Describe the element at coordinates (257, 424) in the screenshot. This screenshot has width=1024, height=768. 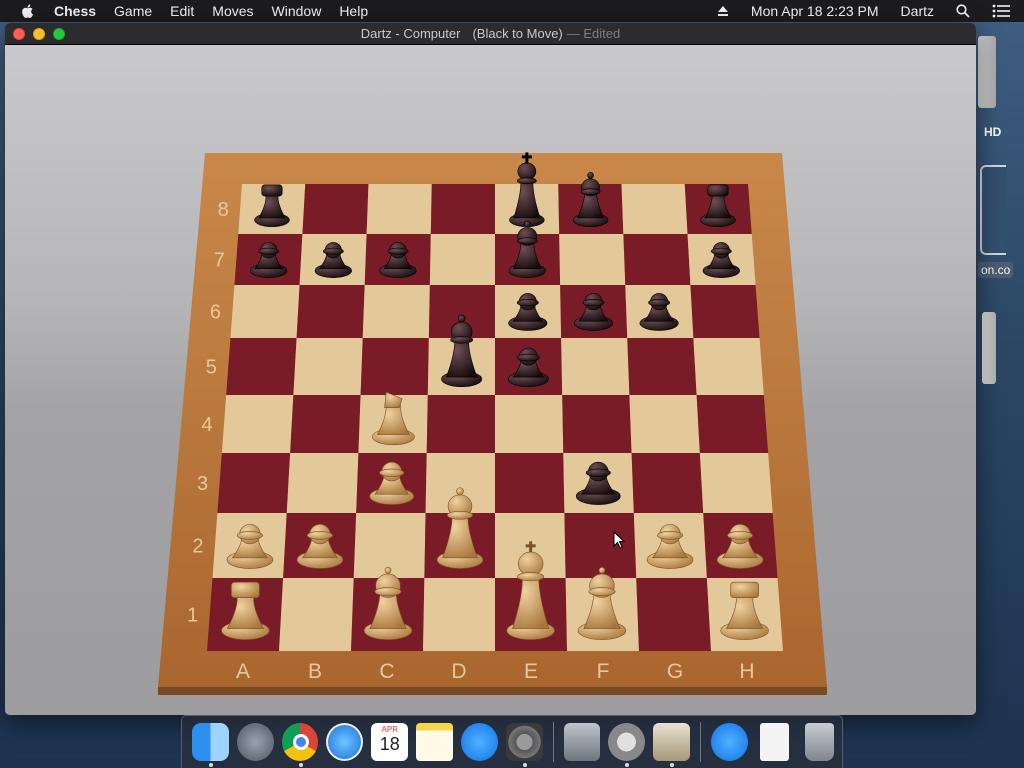
I see `square-a4` at that location.